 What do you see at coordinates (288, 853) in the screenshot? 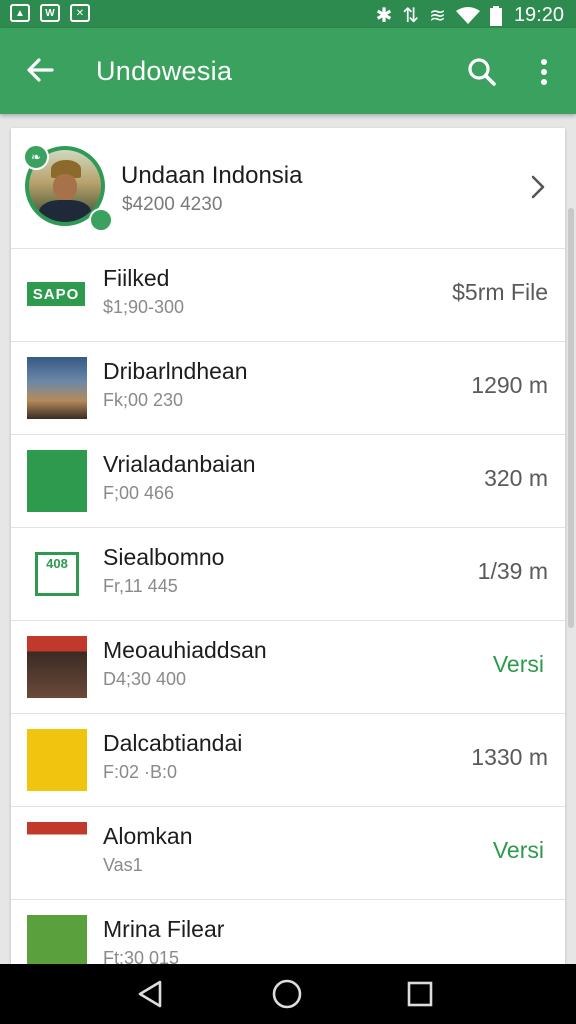
I see `list-item: Alomkan Vas1 Versi` at bounding box center [288, 853].